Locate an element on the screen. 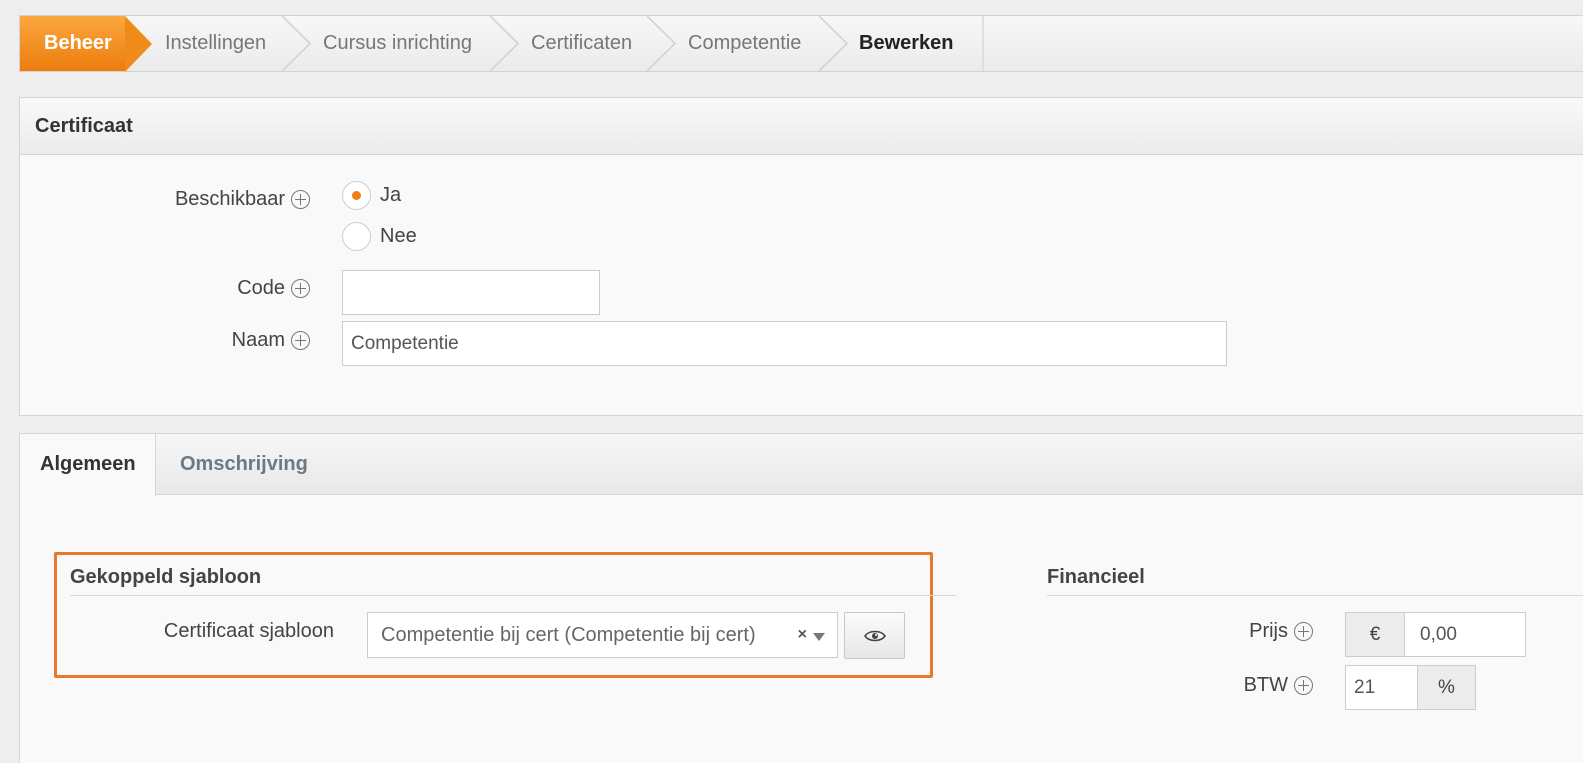  naam-label: Naam is located at coordinates (215, 340).